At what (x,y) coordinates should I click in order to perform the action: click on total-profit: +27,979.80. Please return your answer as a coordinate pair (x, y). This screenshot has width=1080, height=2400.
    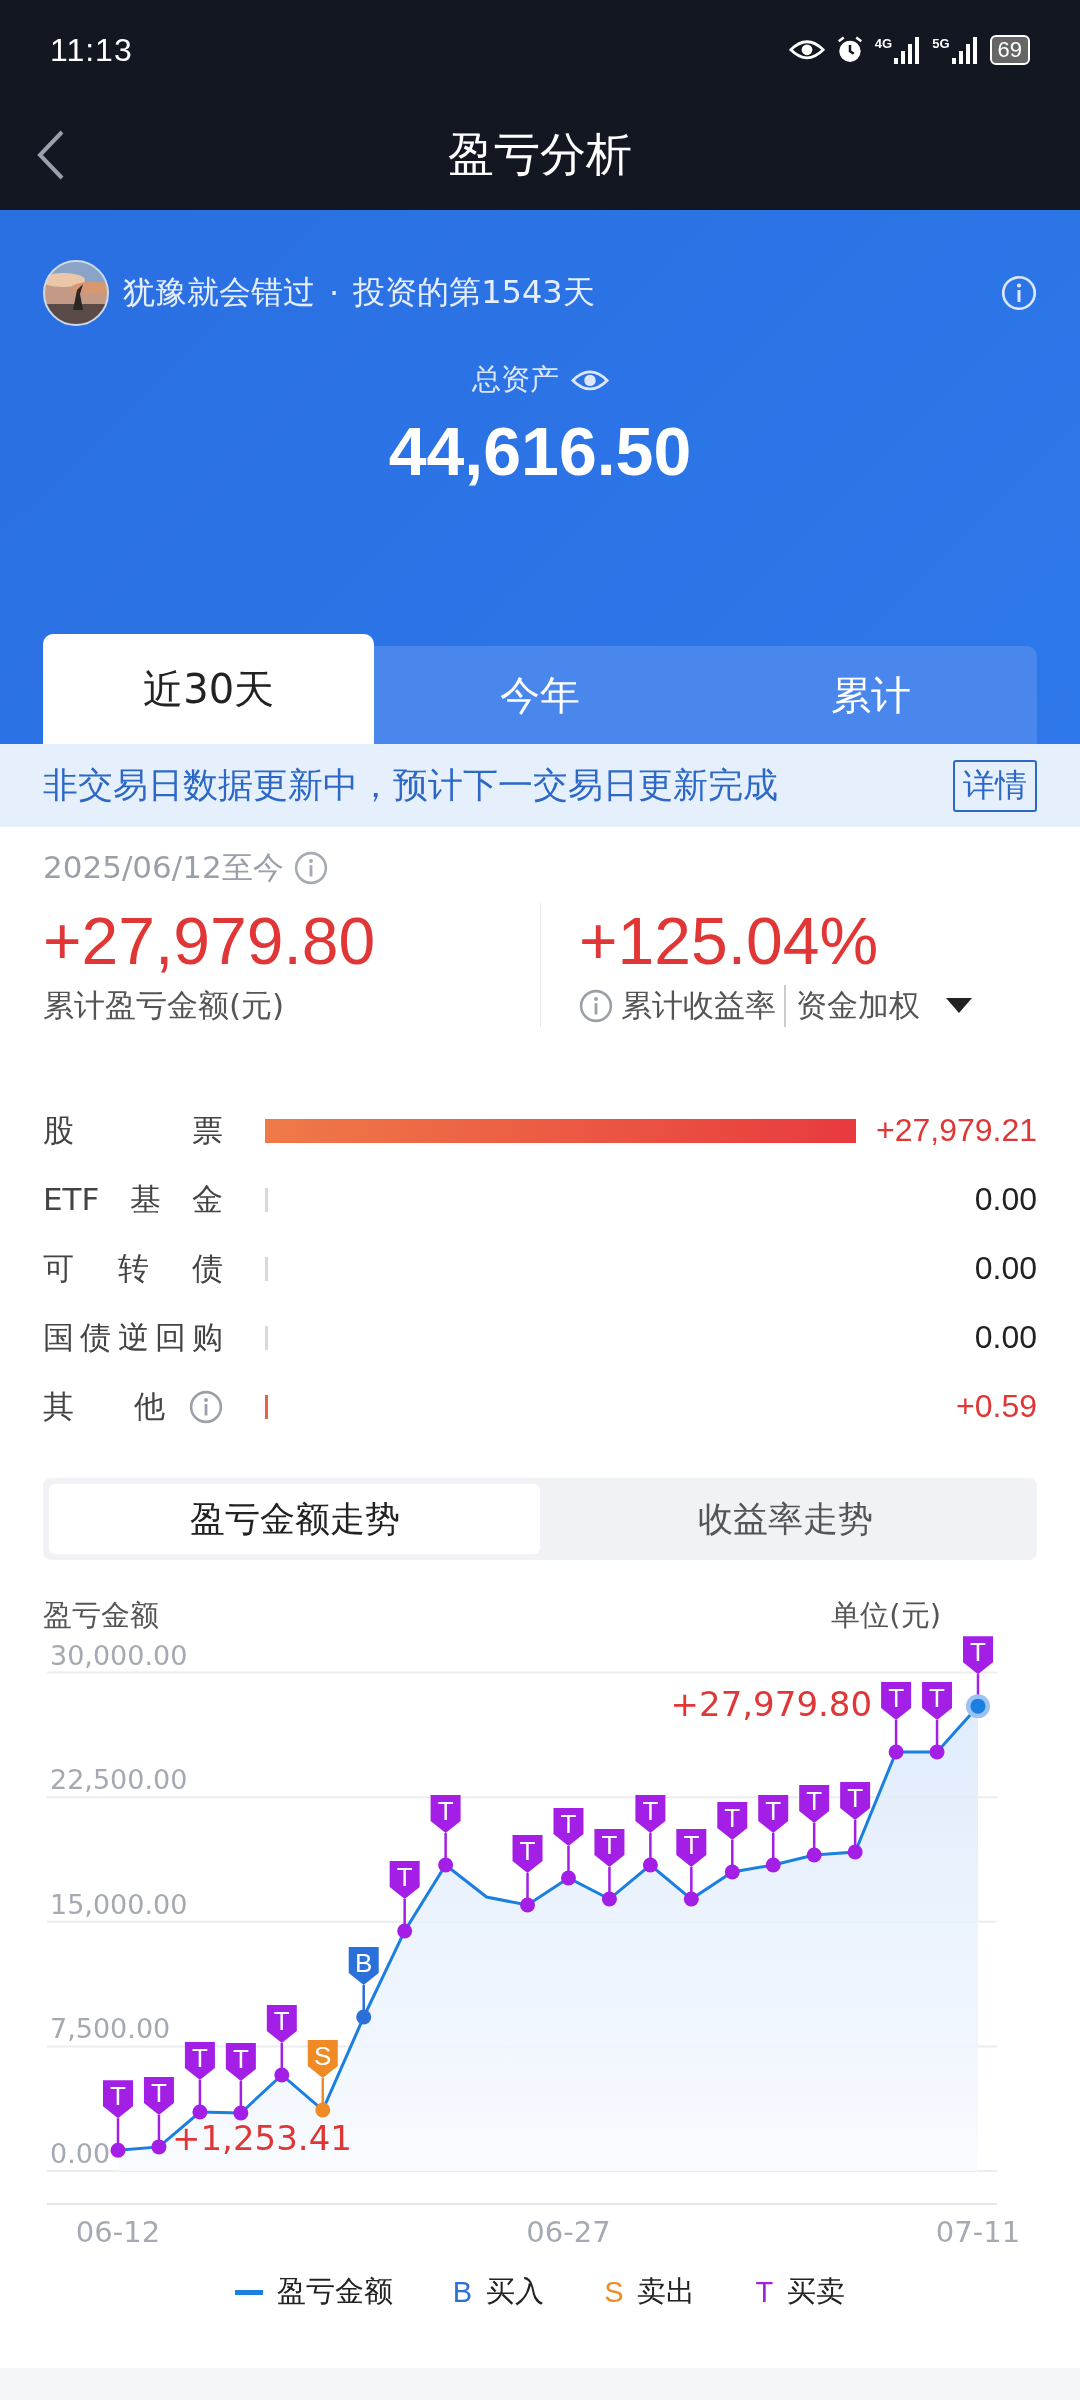
    Looking at the image, I should click on (210, 941).